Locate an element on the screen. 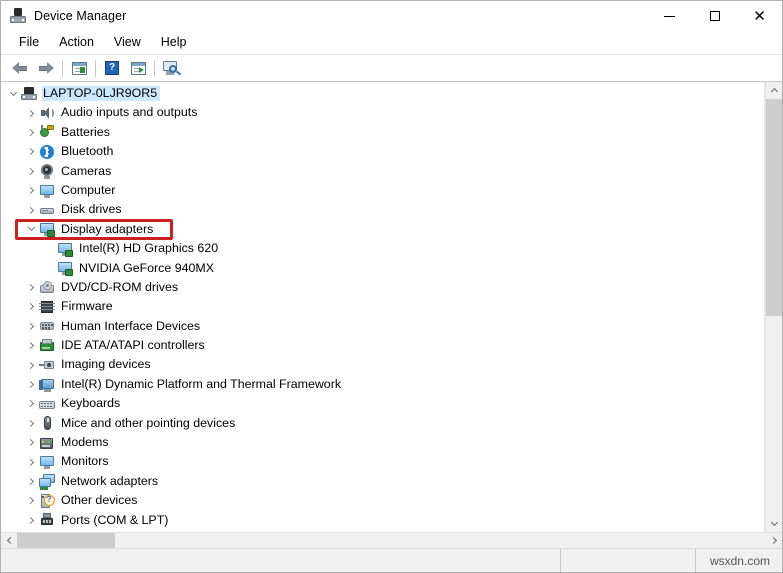 The width and height of the screenshot is (783, 573). help-button: ? is located at coordinates (112, 68).